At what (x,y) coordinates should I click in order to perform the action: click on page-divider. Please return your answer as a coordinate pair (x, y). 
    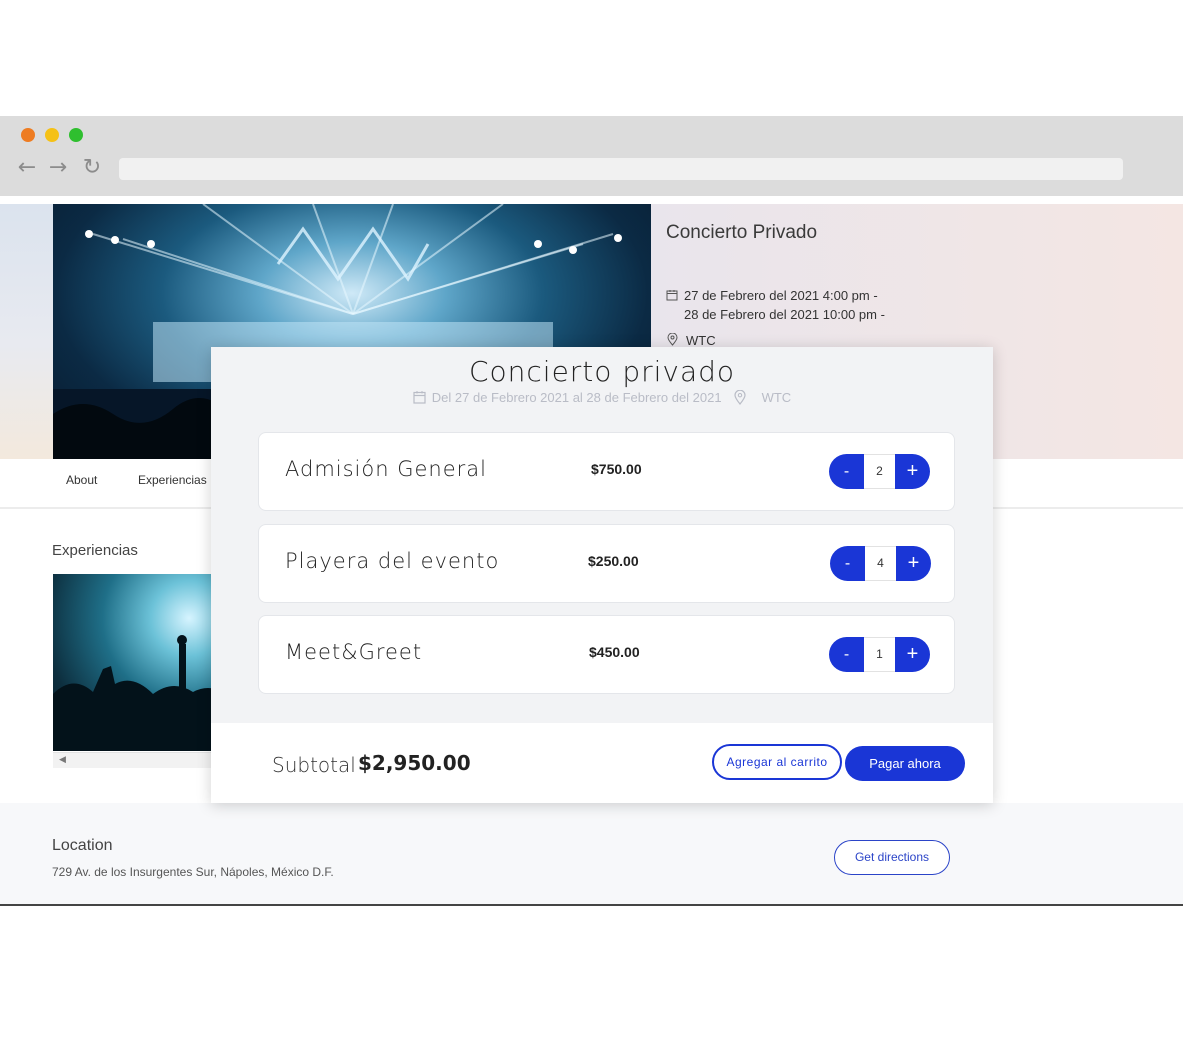
    Looking at the image, I should click on (591, 905).